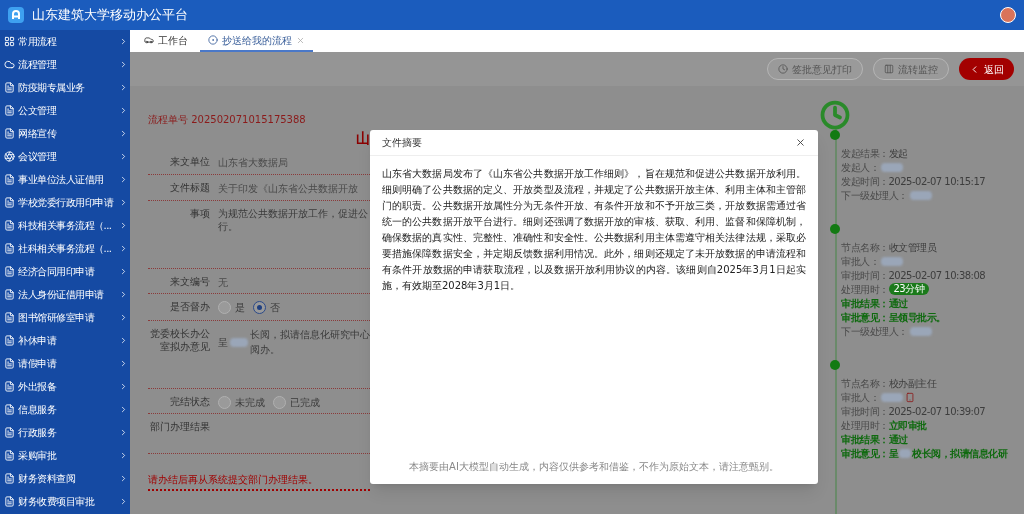 The image size is (1024, 514). What do you see at coordinates (309, 342) in the screenshot?
I see `field-value: 长阅，拟请信息化研究中心阅办。` at bounding box center [309, 342].